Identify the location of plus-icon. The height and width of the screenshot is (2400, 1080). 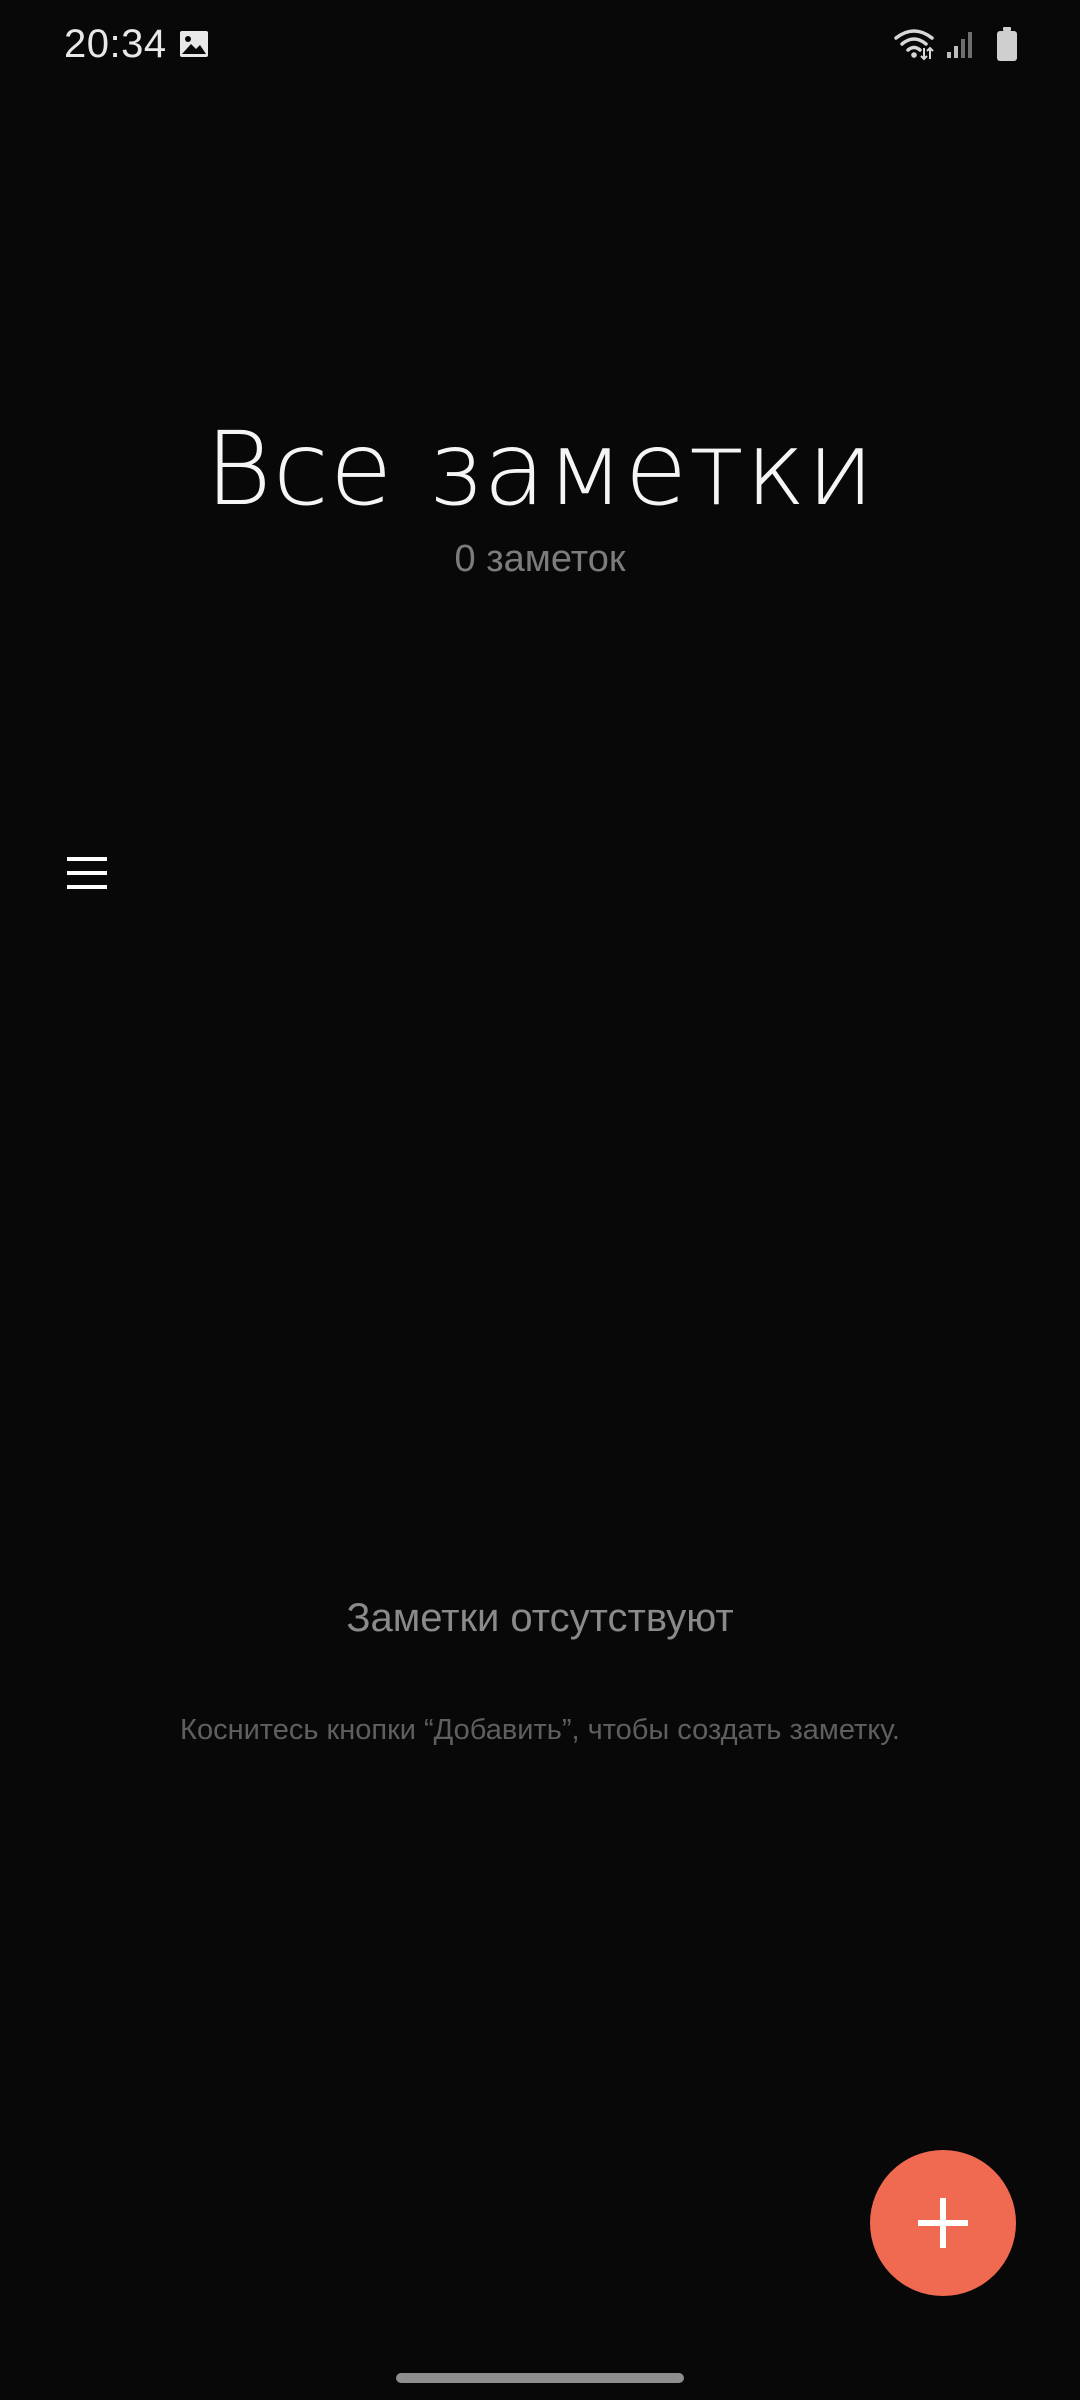
(943, 2223).